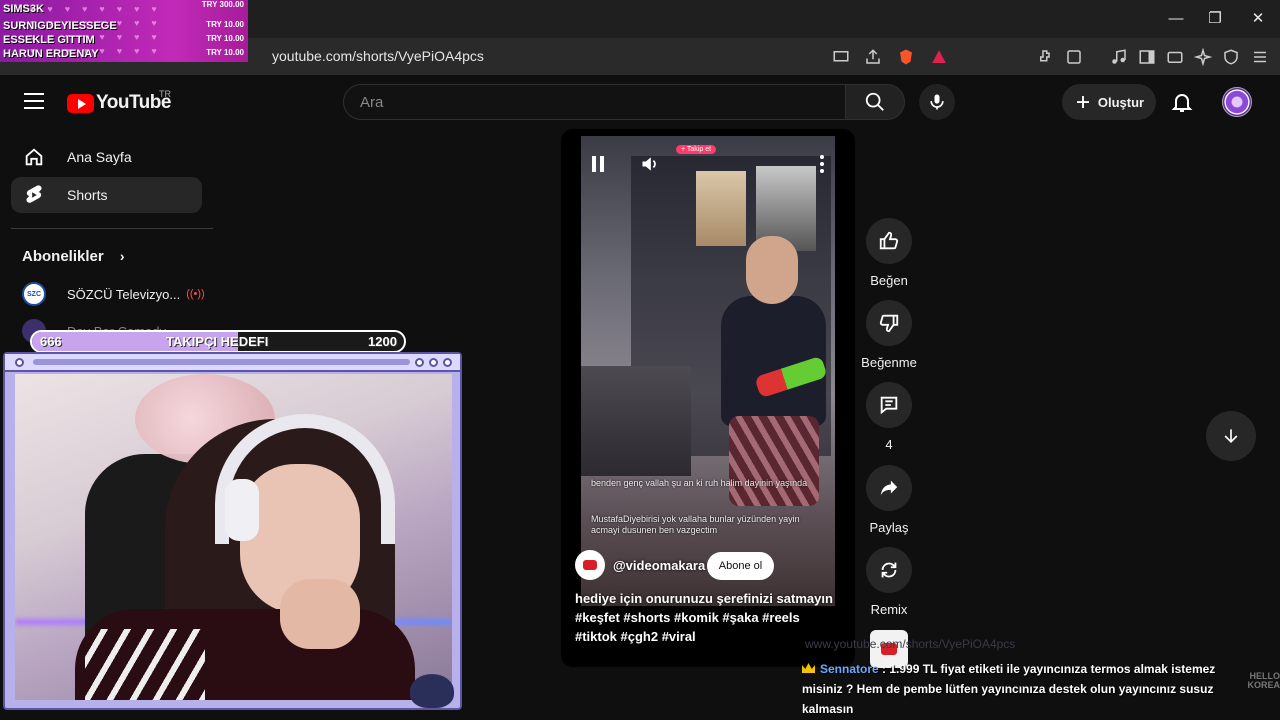  I want to click on cat-mascot-icon, so click(432, 691).